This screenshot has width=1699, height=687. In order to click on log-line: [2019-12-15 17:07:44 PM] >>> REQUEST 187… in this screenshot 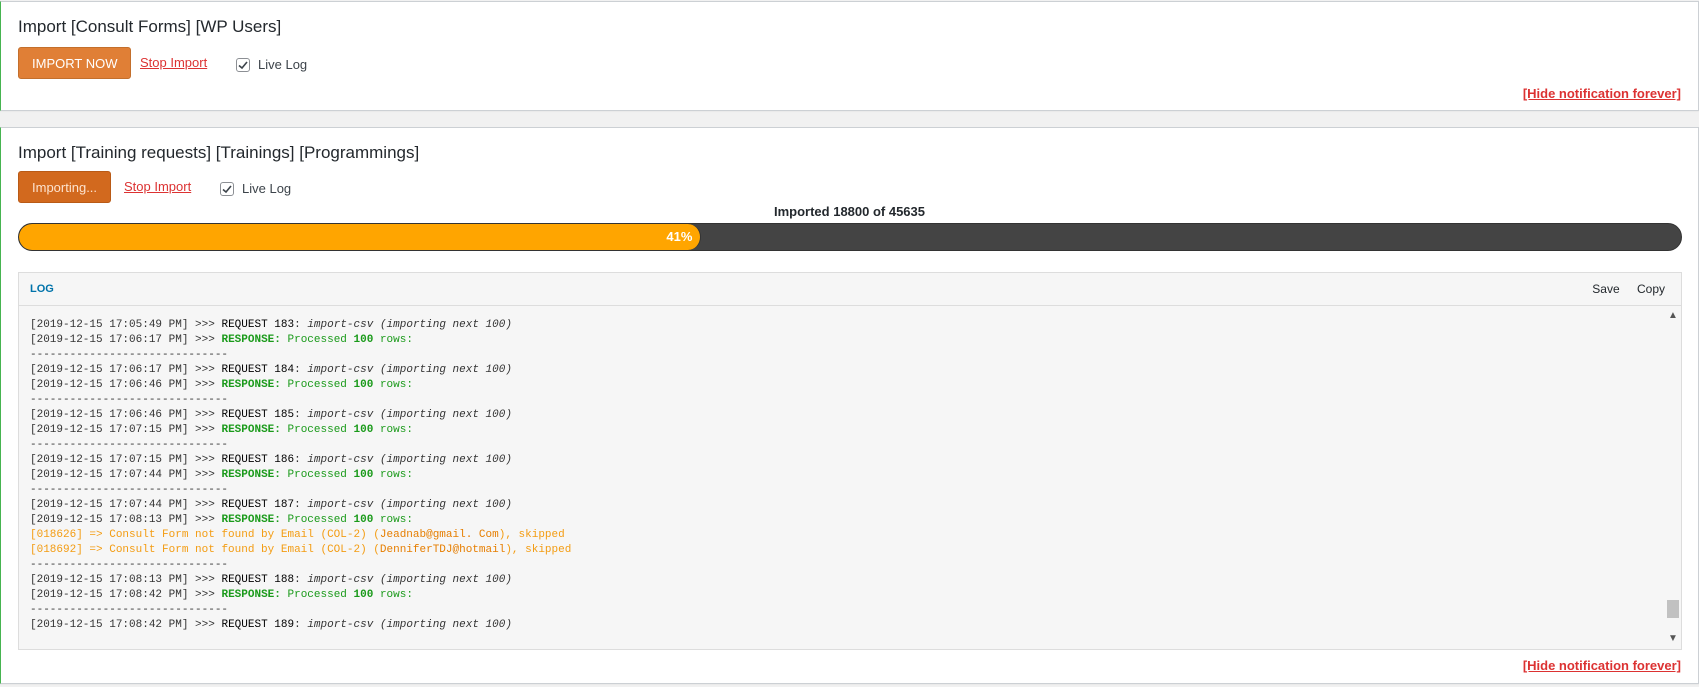, I will do `click(271, 505)`.